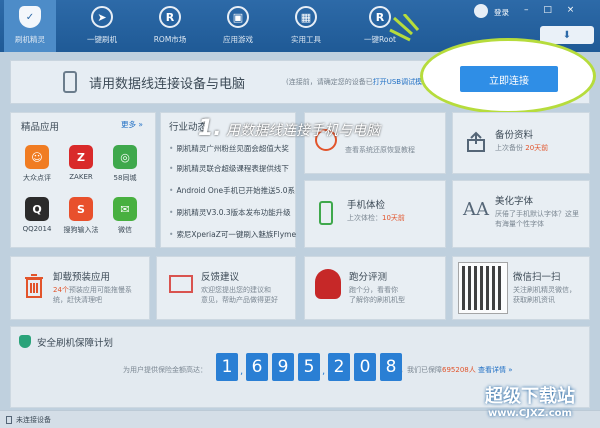  Describe the element at coordinates (404, 28) in the screenshot. I see `highlight-spark-icon` at that location.